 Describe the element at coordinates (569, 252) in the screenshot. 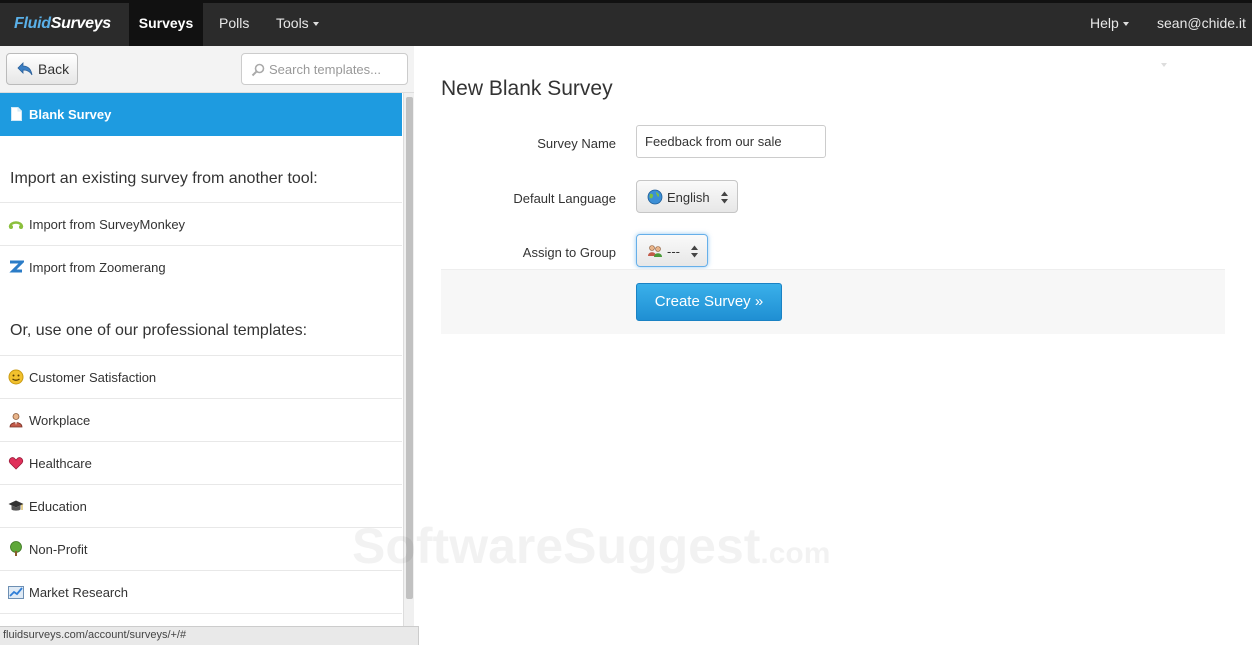

I see `assign-group-label: Assign to Group` at that location.